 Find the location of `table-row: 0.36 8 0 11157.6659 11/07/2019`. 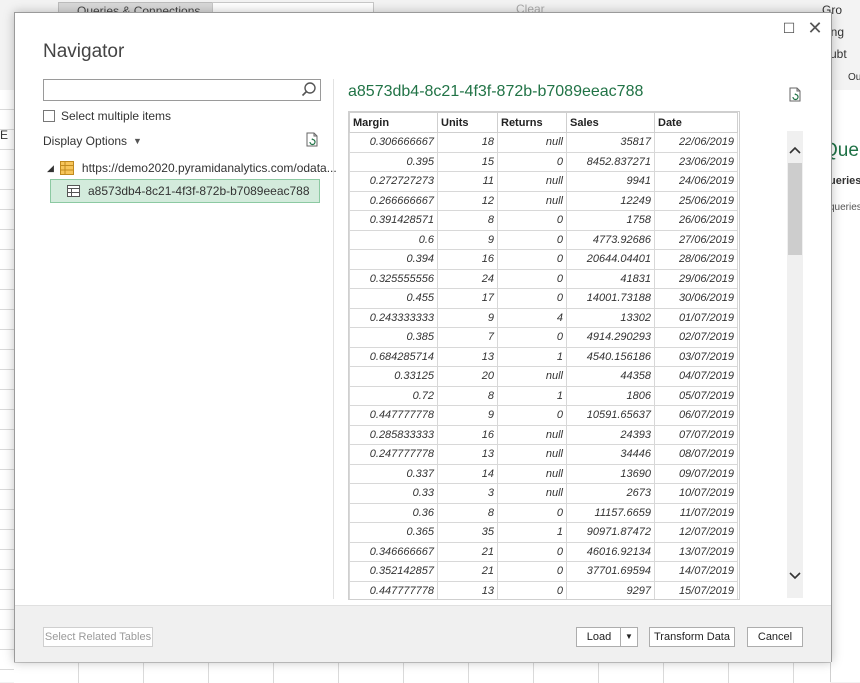

table-row: 0.36 8 0 11157.6659 11/07/2019 is located at coordinates (543, 512).